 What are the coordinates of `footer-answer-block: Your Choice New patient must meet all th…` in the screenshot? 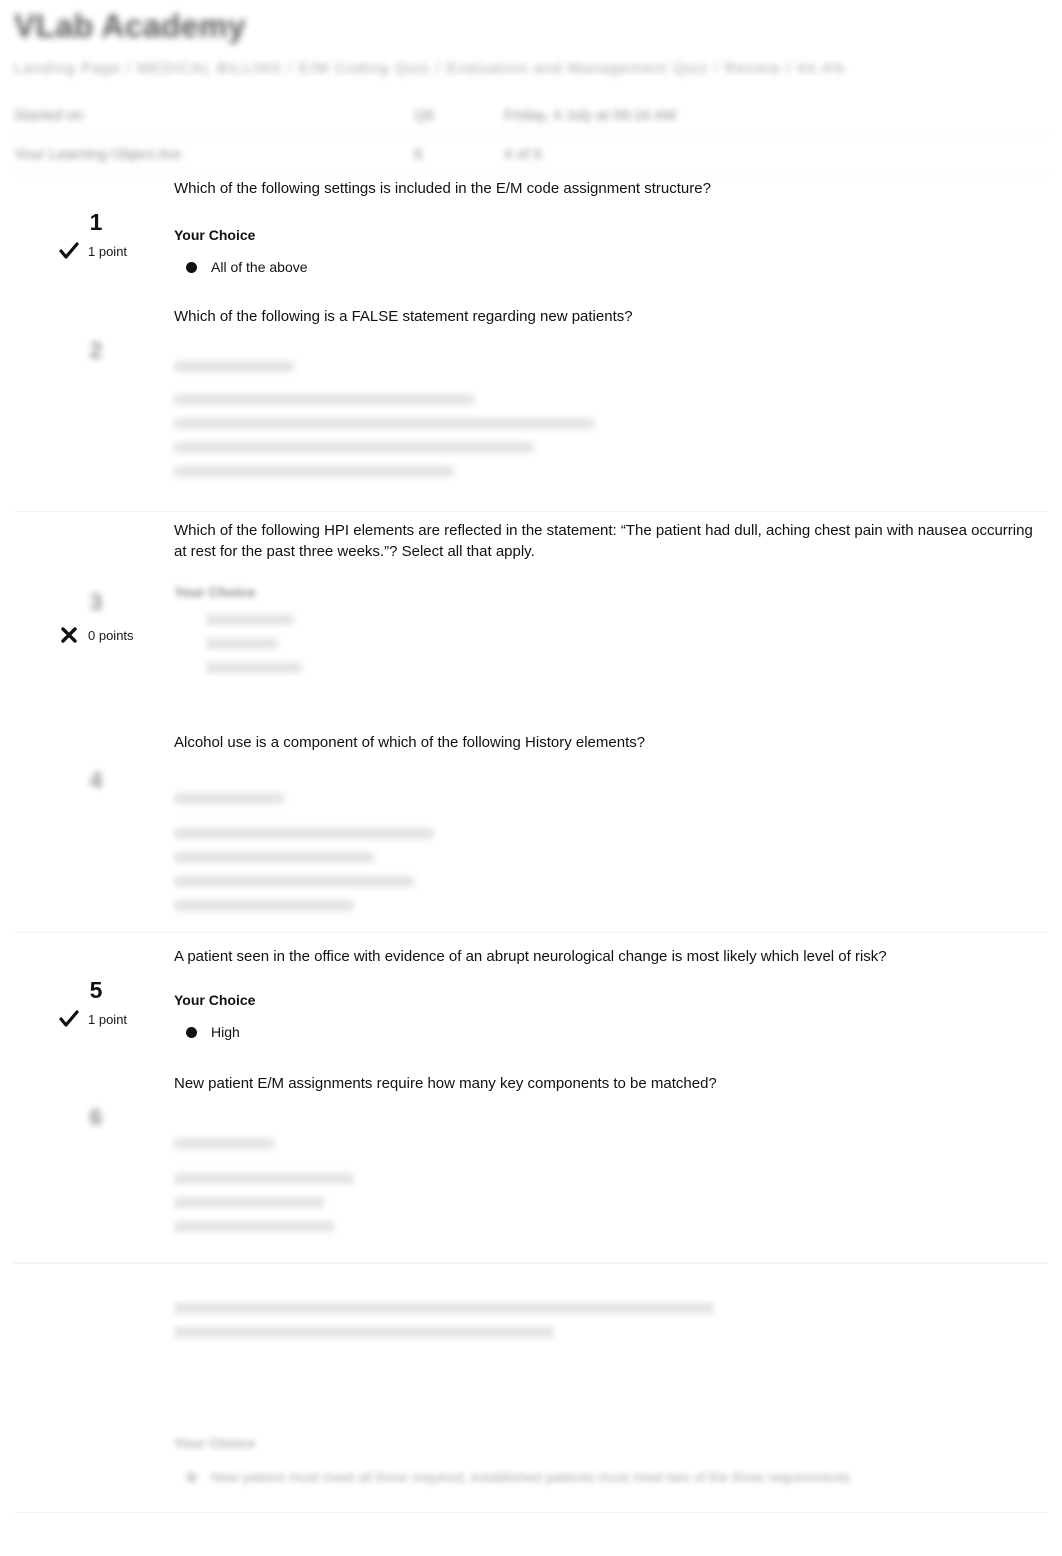 It's located at (609, 1460).